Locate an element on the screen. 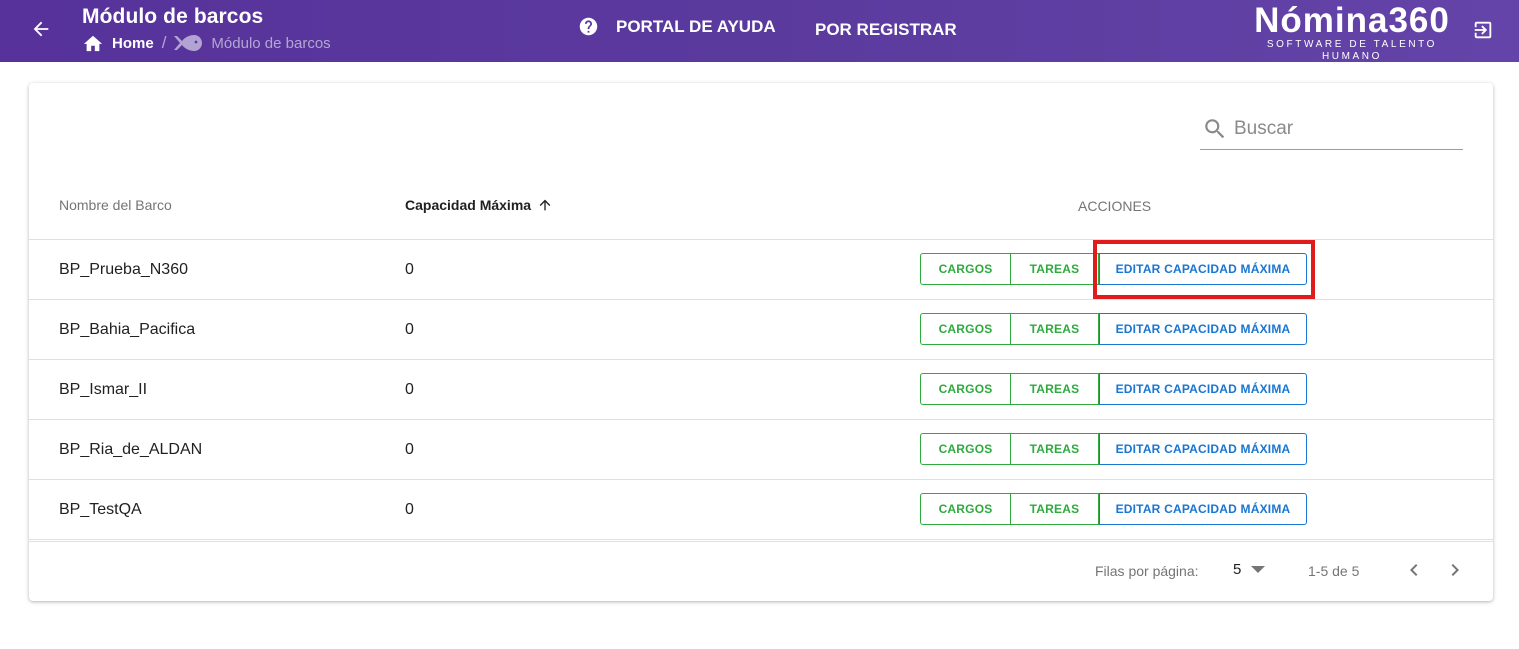 Image resolution: width=1519 pixels, height=649 pixels. breadcrumb: Home / Módulo de barcos is located at coordinates (206, 43).